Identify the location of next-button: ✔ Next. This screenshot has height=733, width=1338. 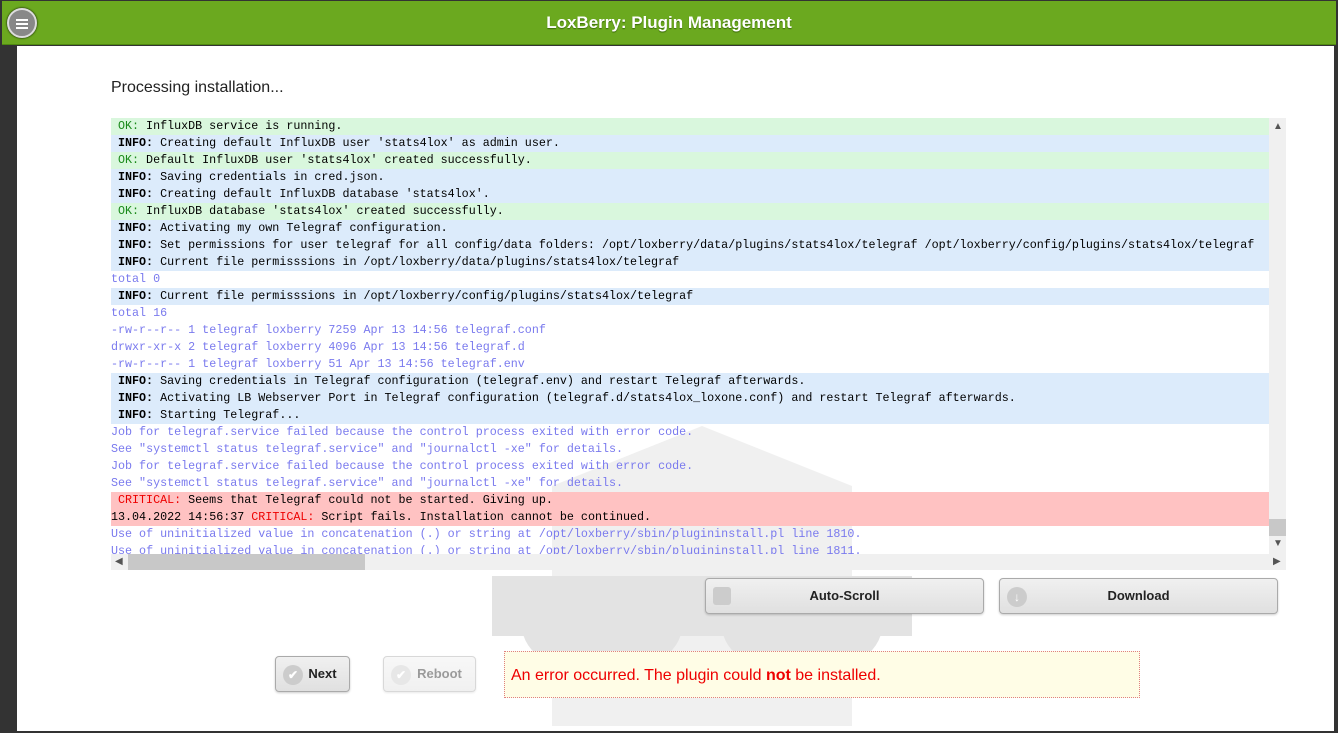
(312, 674).